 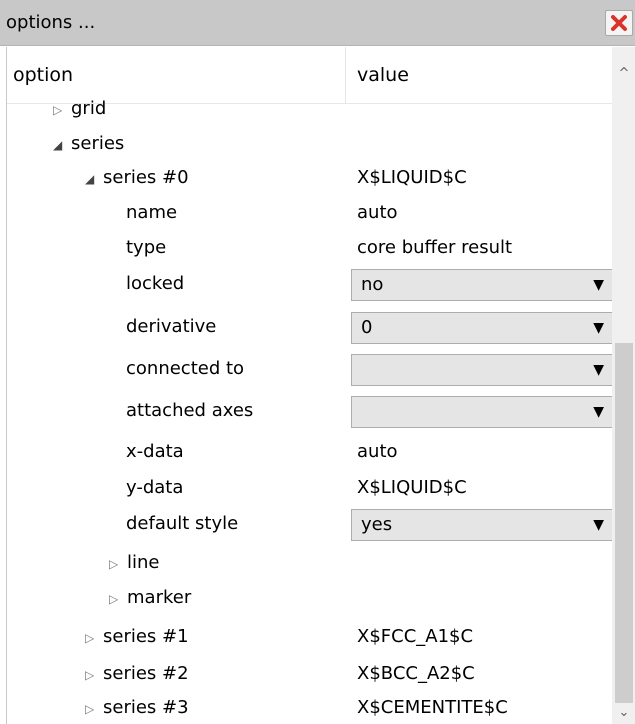 I want to click on option-label-text: type, so click(x=146, y=247).